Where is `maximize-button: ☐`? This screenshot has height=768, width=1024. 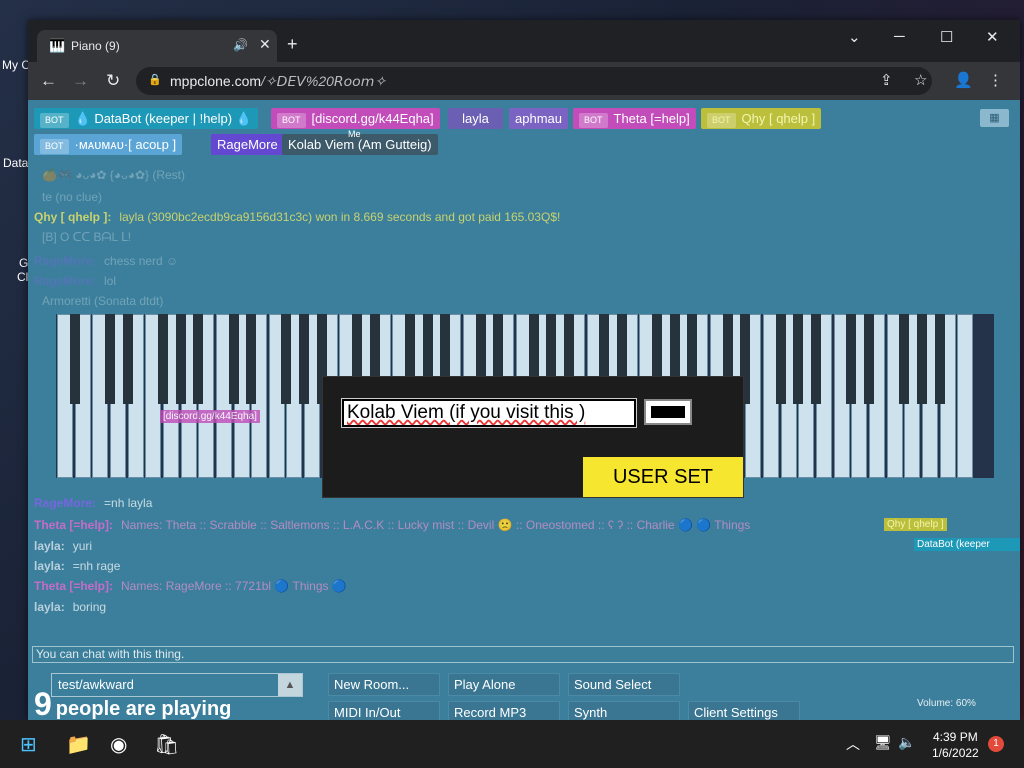 maximize-button: ☐ is located at coordinates (946, 37).